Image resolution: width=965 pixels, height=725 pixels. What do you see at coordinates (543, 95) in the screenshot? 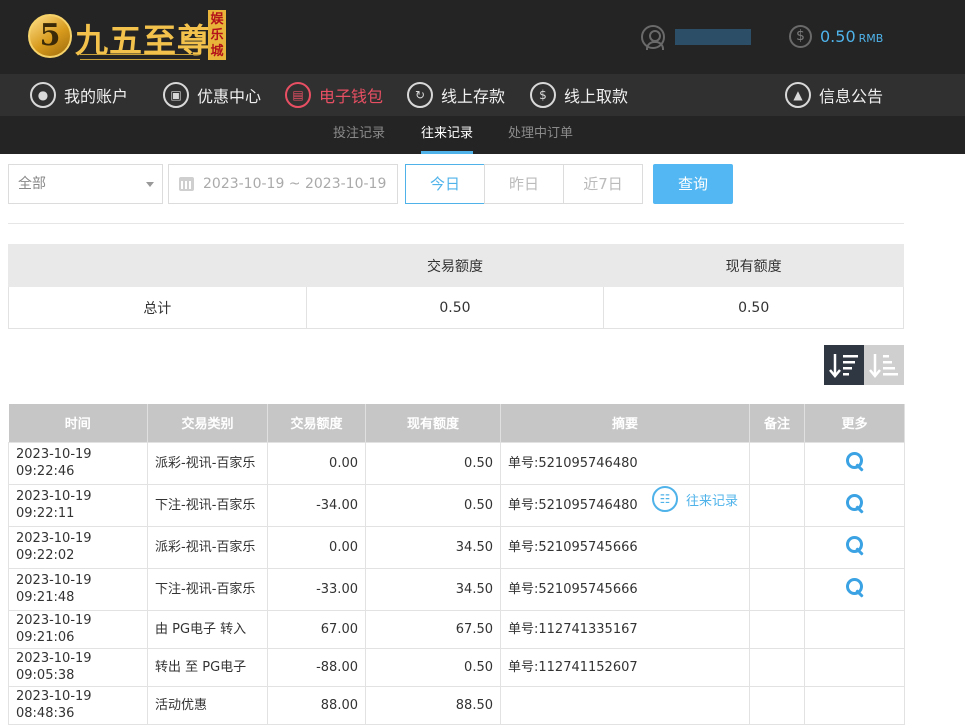
I see `withdraw-icon: $` at bounding box center [543, 95].